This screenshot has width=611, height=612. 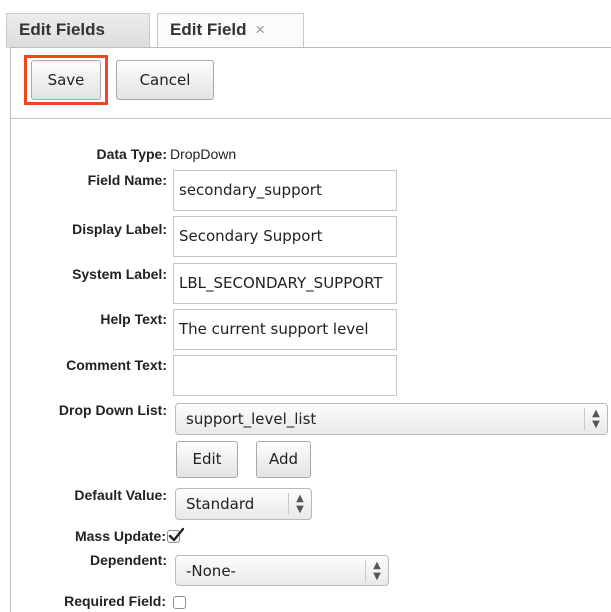 What do you see at coordinates (116, 365) in the screenshot?
I see `comment-text-label: Comment Text:` at bounding box center [116, 365].